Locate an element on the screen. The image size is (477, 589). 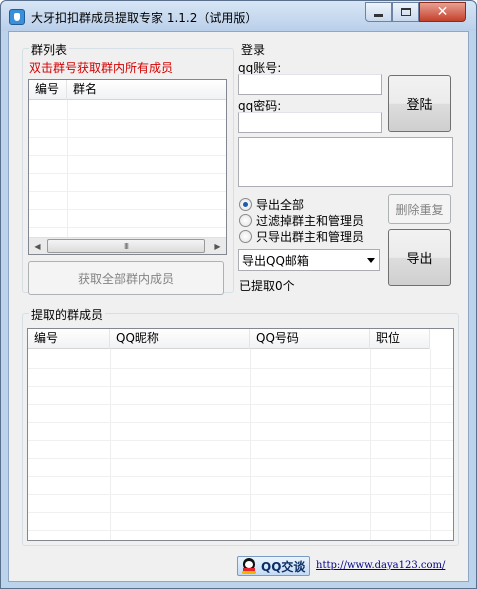
radio-filter-admins: 过滤掉群主和管理员 is located at coordinates (301, 220).